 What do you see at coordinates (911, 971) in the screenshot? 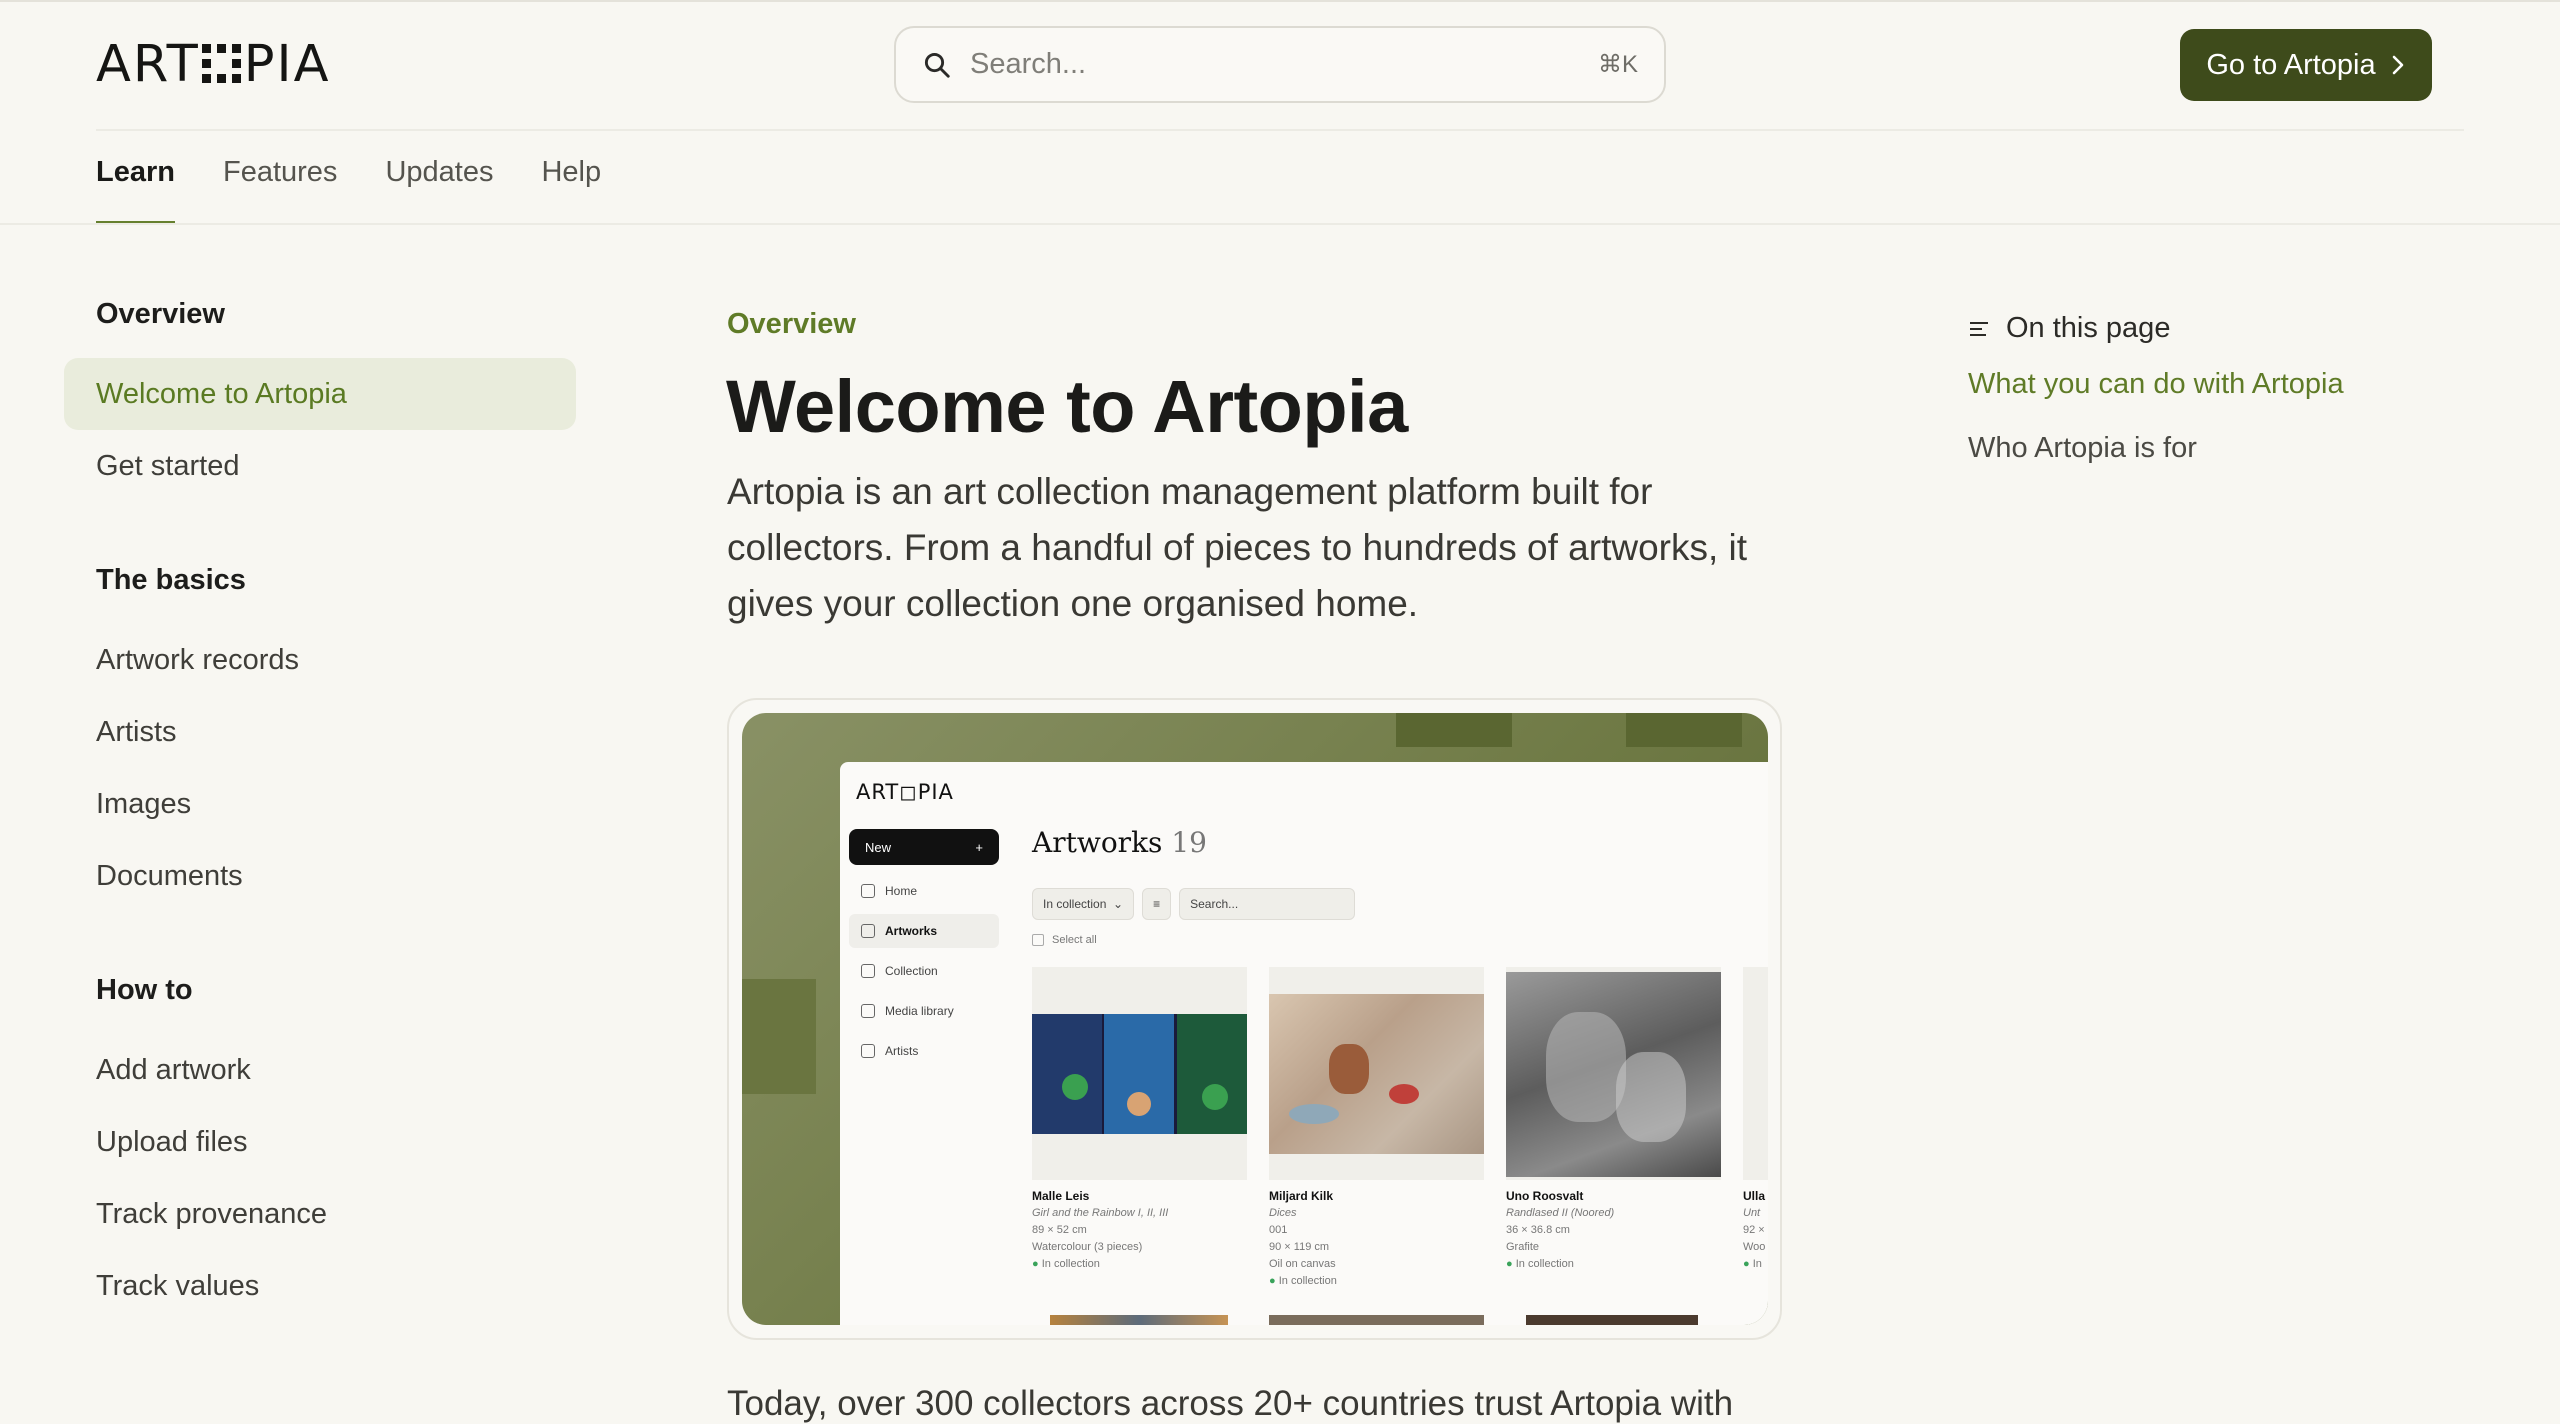
I see `app-nav-label: Collection` at bounding box center [911, 971].